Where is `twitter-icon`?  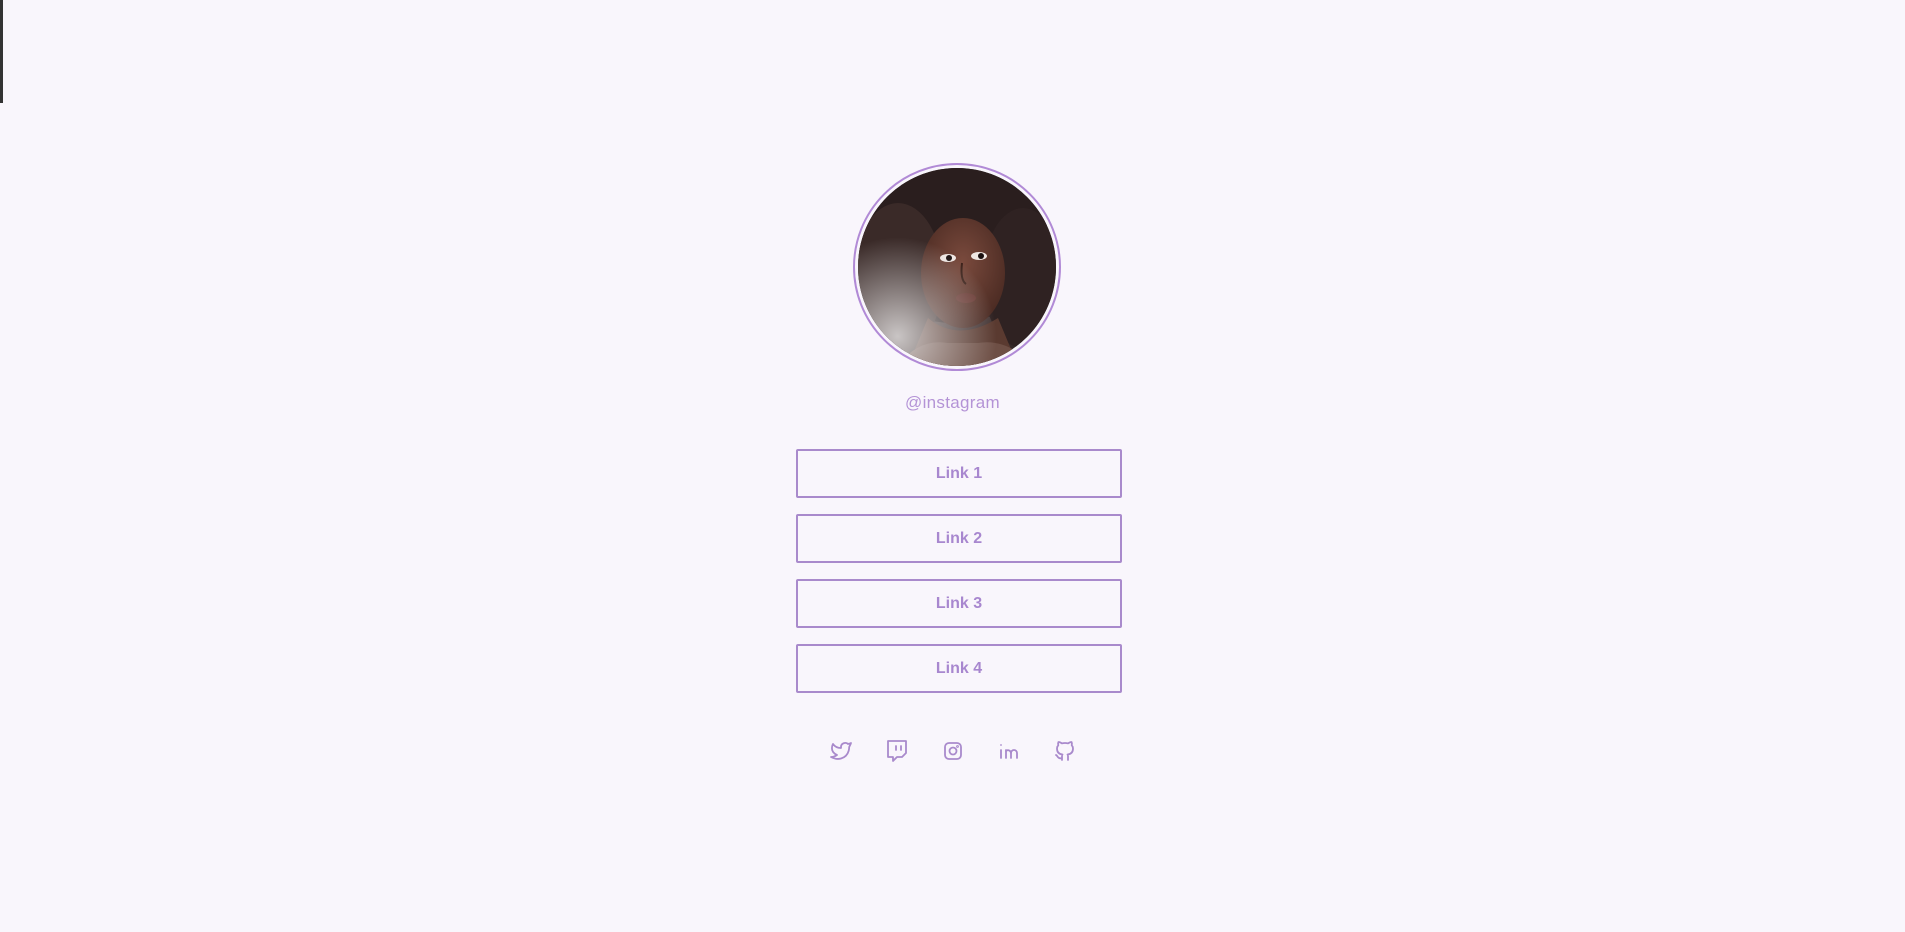
twitter-icon is located at coordinates (841, 751).